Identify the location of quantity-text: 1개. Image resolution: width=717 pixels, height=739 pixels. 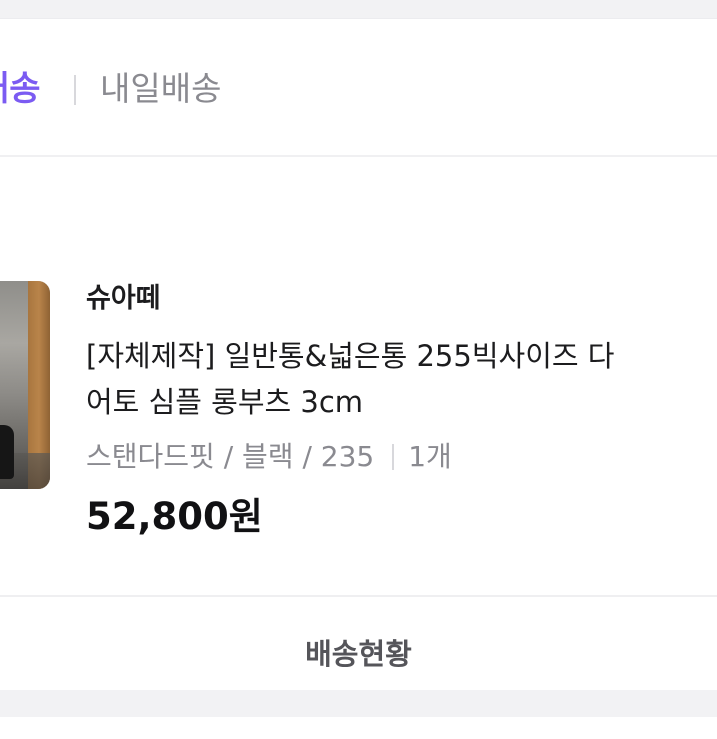
(430, 456).